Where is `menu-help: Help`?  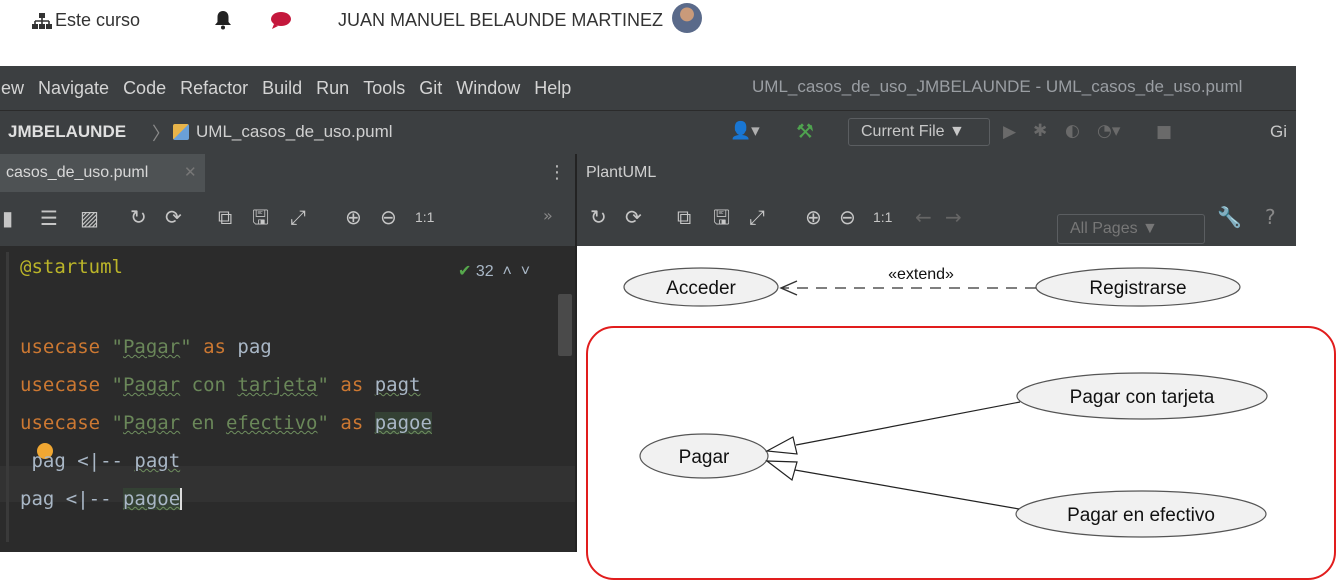
menu-help: Help is located at coordinates (552, 88).